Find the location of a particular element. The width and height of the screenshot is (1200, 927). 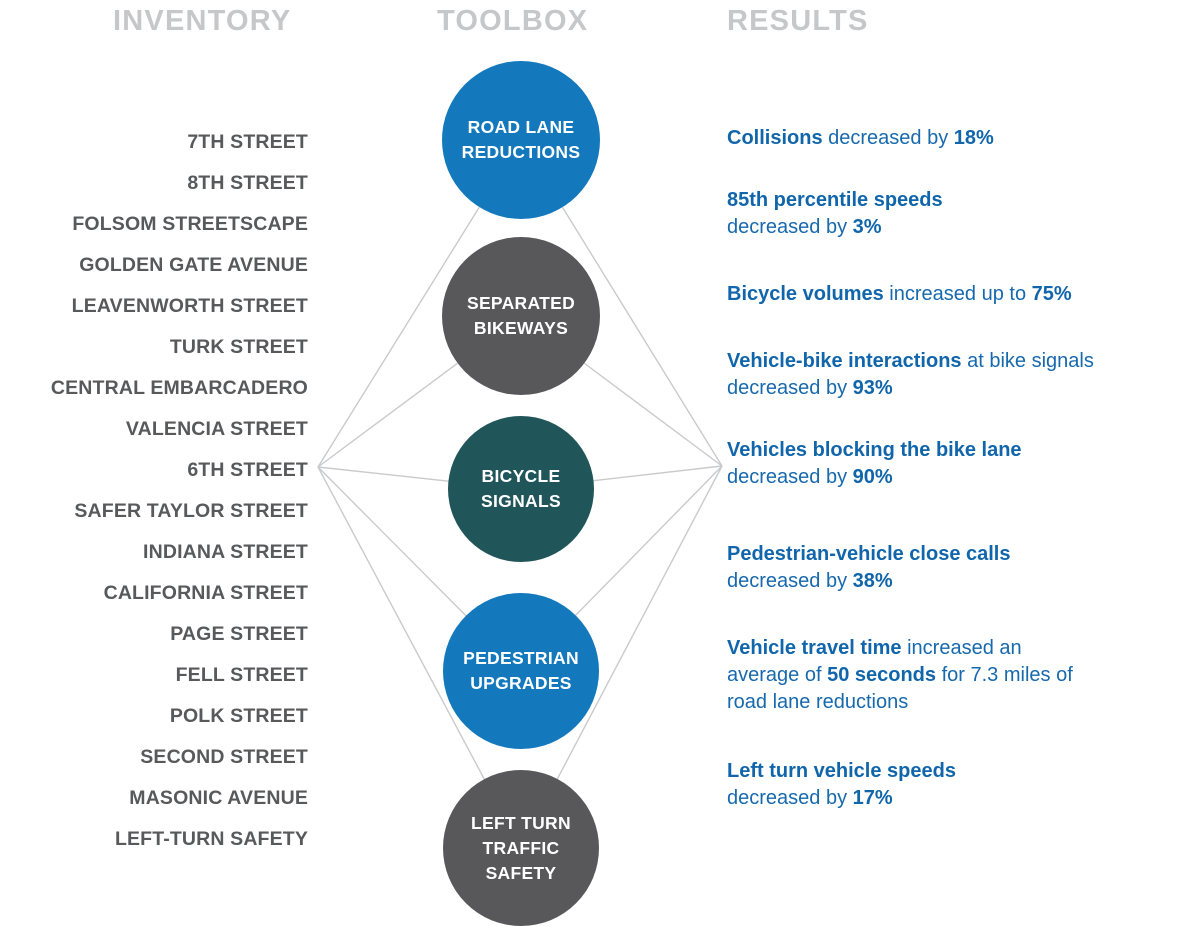

column-header-inventory: INVENTORY is located at coordinates (202, 21).